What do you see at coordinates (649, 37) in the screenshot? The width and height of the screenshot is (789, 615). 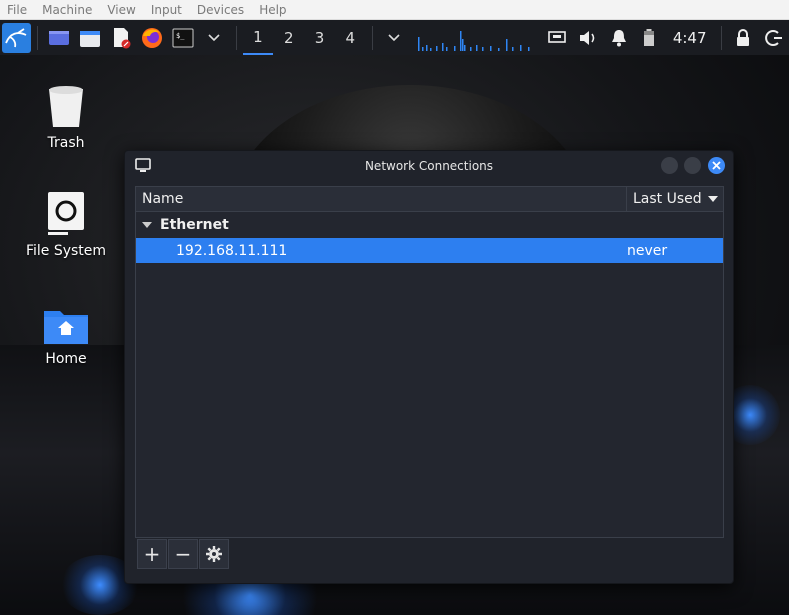 I see `battery-icon` at bounding box center [649, 37].